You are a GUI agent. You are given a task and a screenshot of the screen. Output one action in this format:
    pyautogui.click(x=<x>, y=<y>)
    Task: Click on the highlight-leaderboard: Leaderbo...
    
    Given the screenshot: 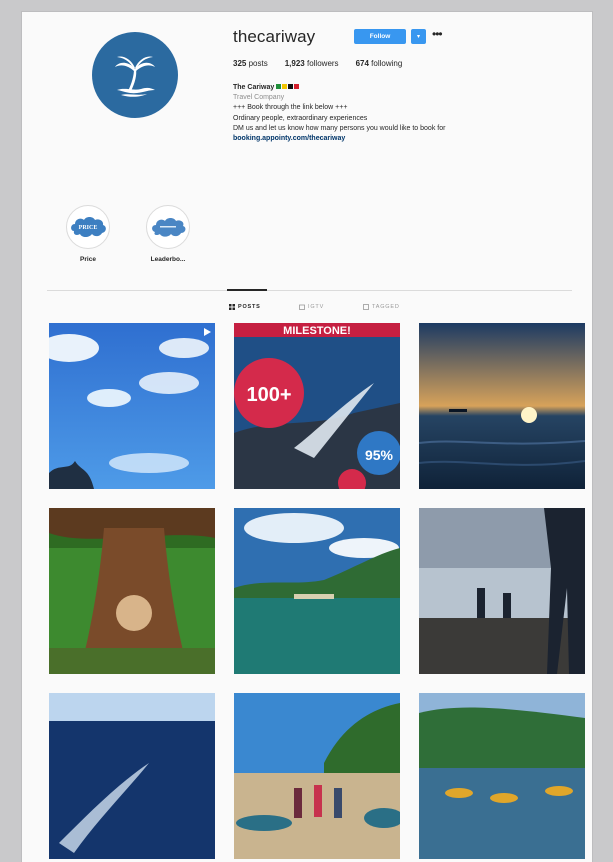 What is the action you would take?
    pyautogui.click(x=168, y=234)
    